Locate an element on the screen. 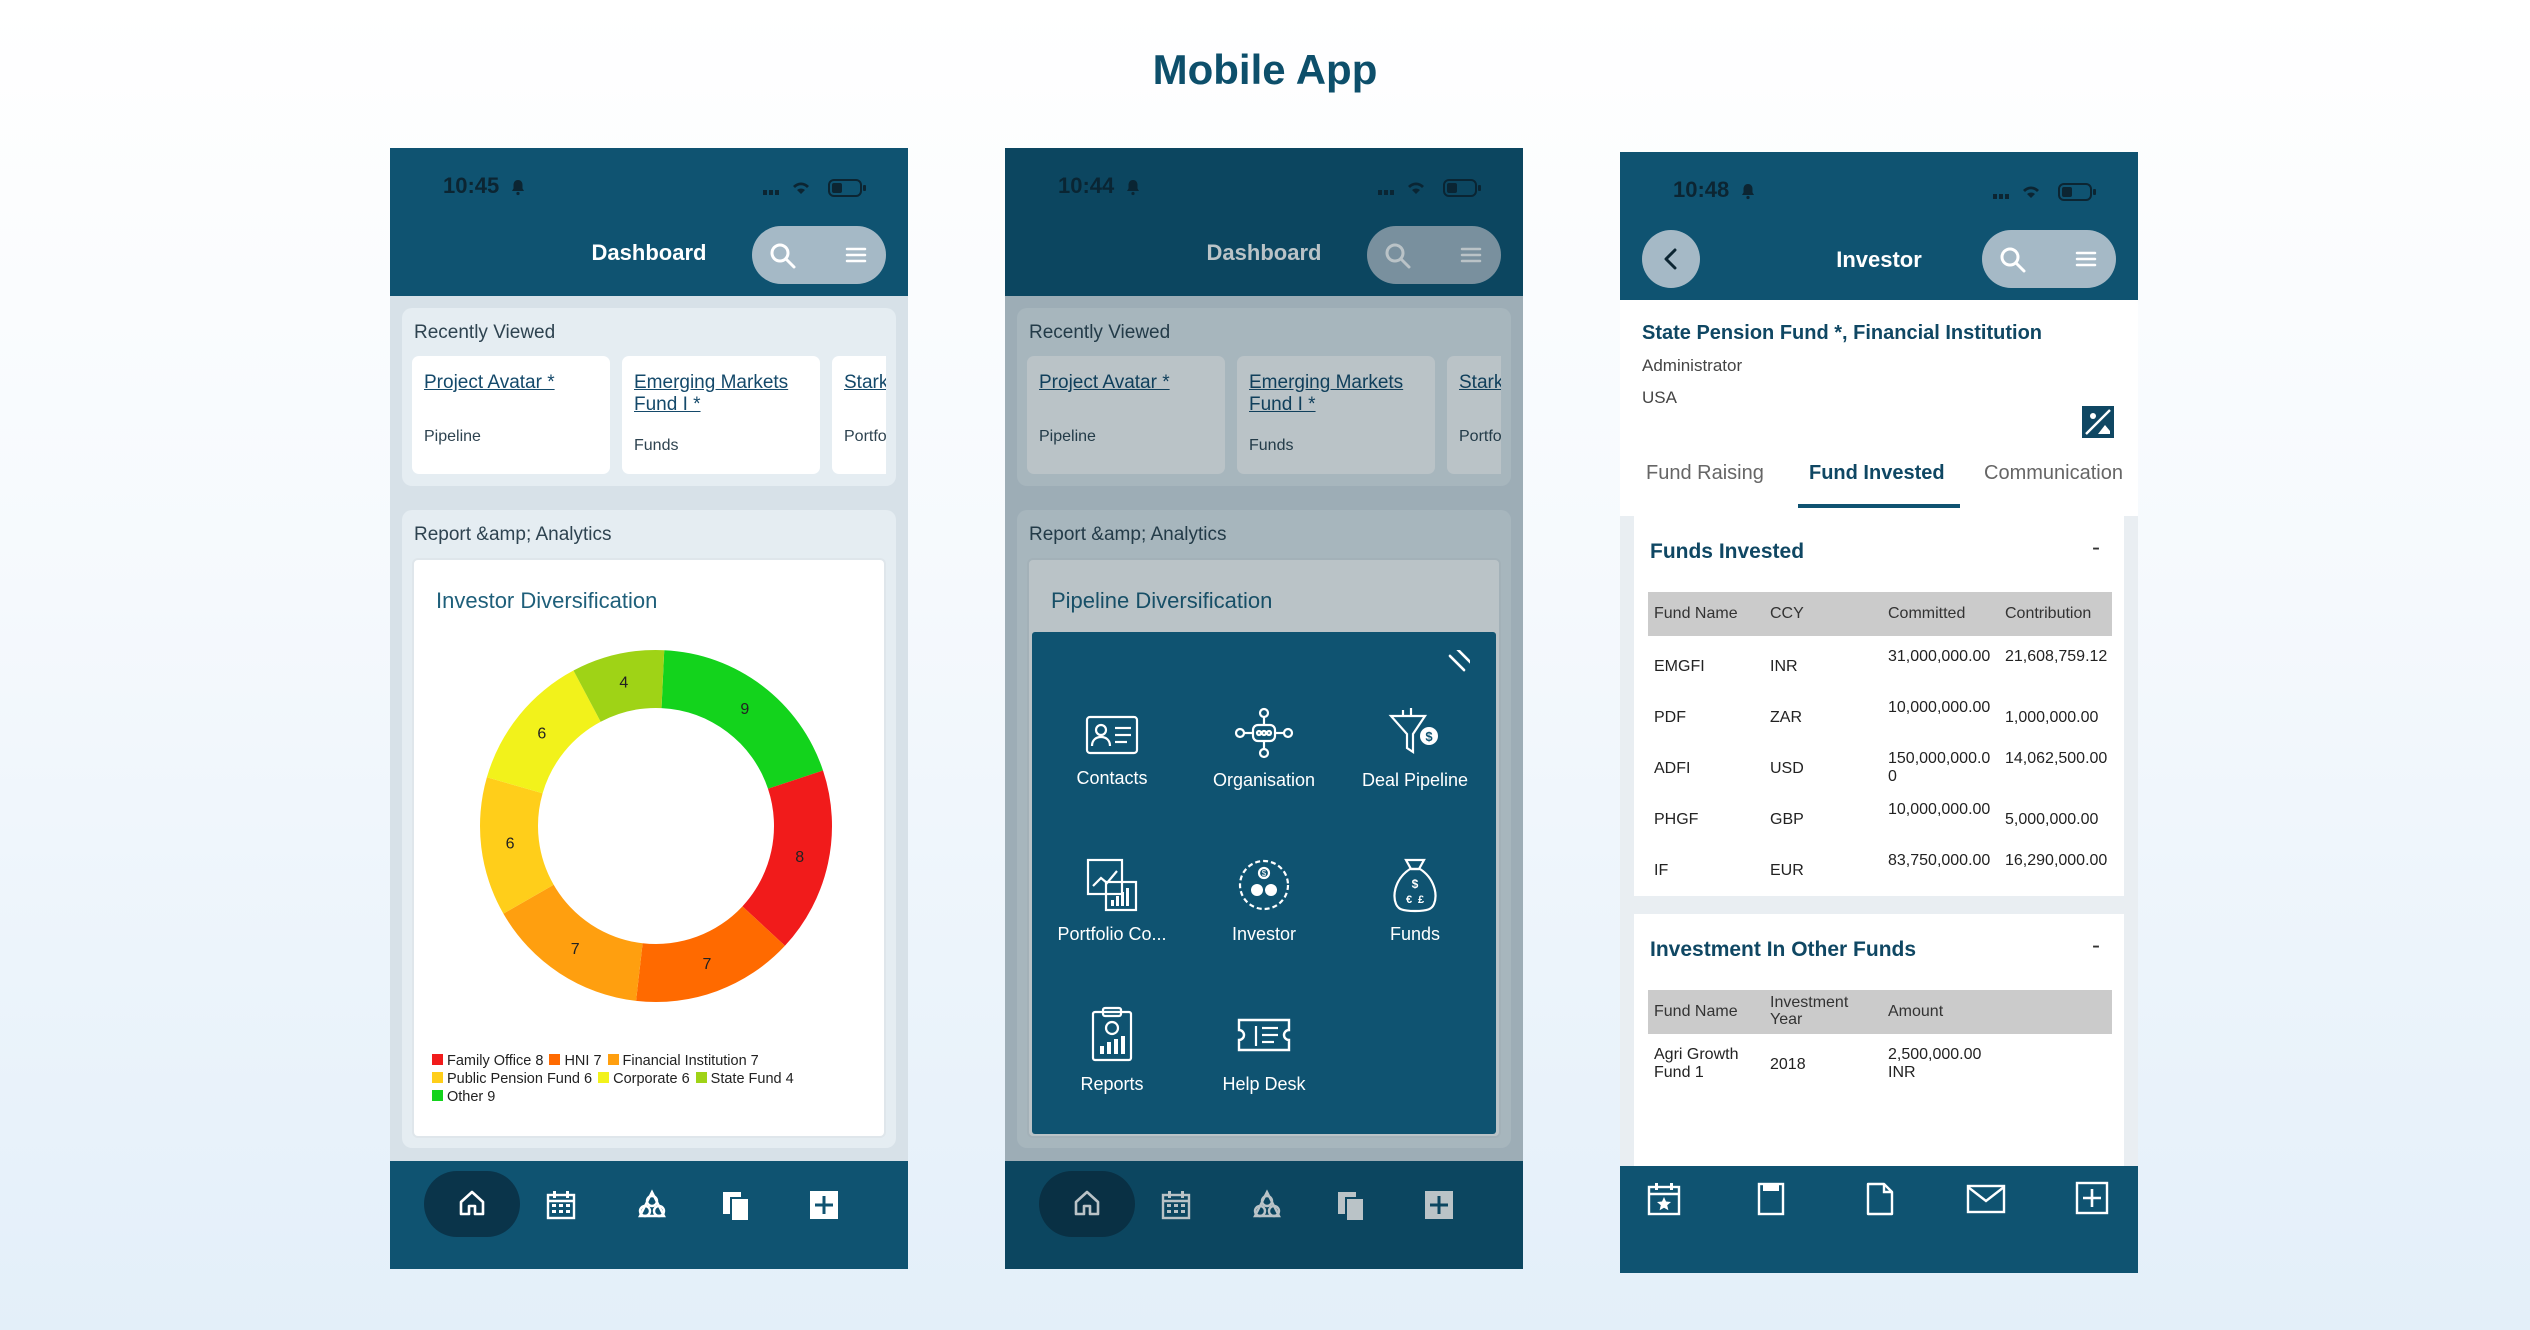 This screenshot has height=1330, width=2530. menu-item-deal-pipeline: $ Deal Pipeline is located at coordinates (1415, 748).